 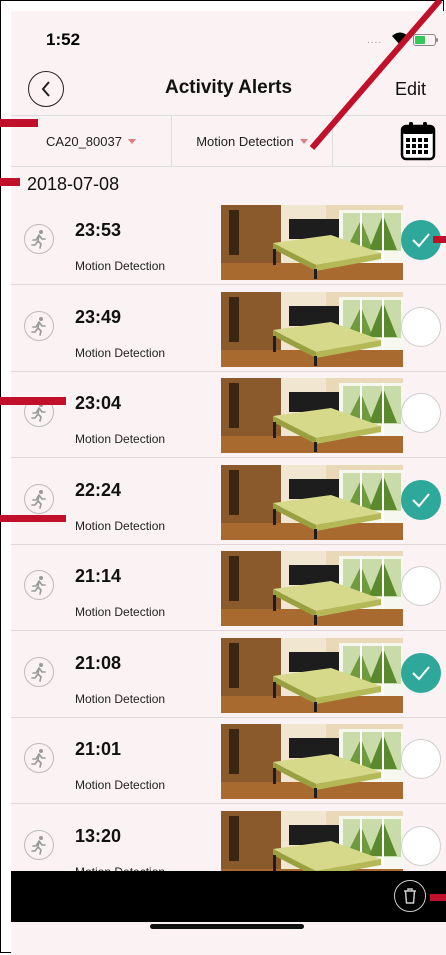 I want to click on alert-time: 21:14, so click(x=98, y=576).